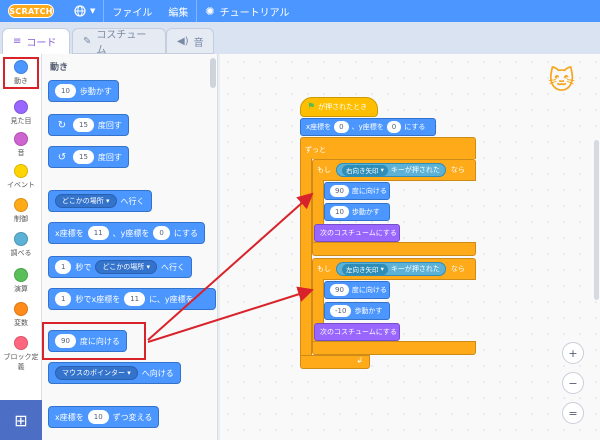 Image resolution: width=600 pixels, height=440 pixels. What do you see at coordinates (324, 170) in the screenshot?
I see `if-label: もし` at bounding box center [324, 170].